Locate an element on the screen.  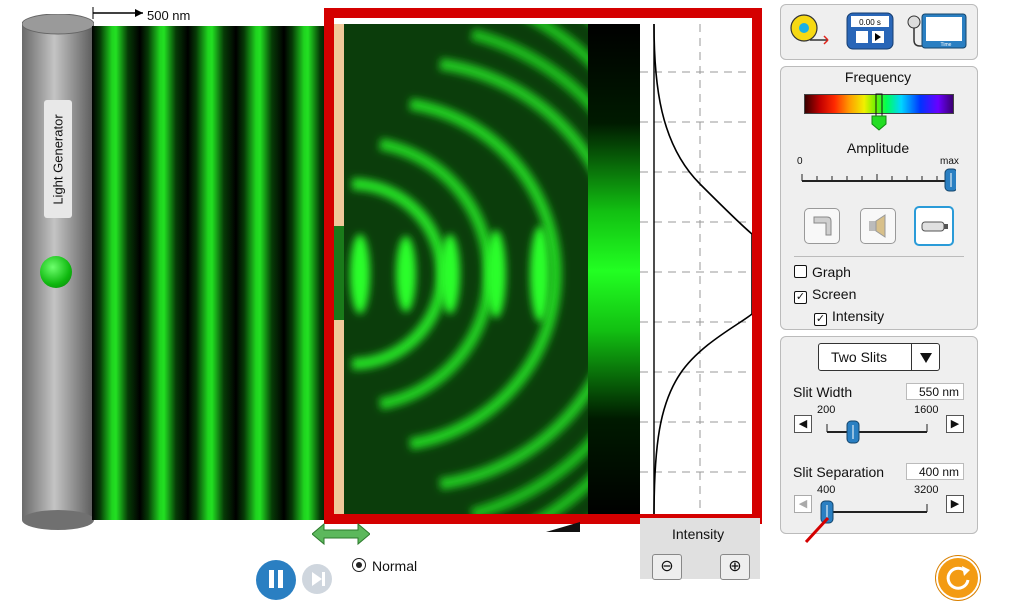
slit-width-slider is located at coordinates (877, 432).